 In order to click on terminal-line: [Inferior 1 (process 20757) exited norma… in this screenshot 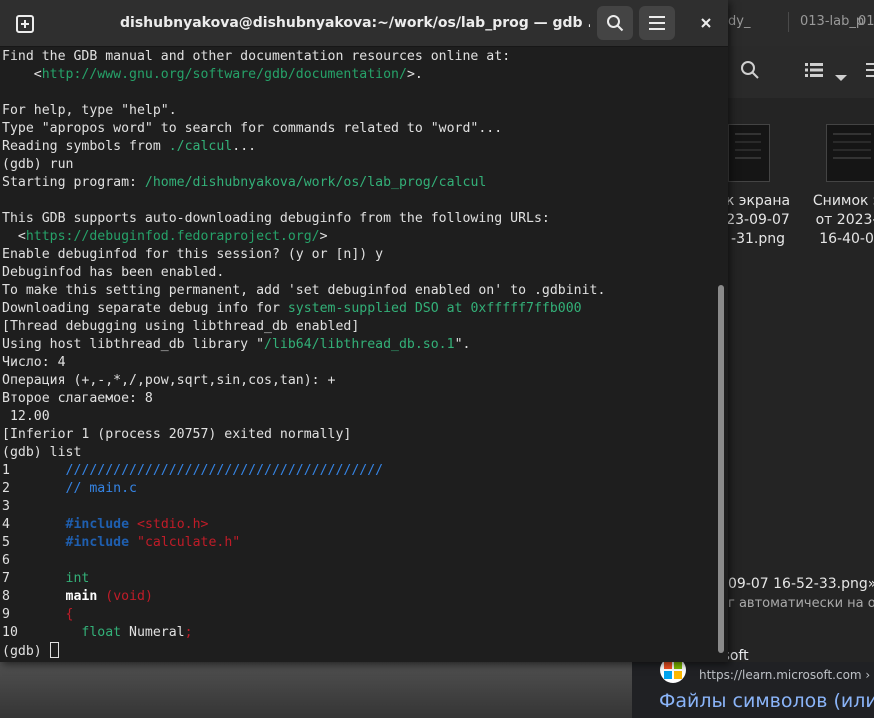, I will do `click(358, 435)`.